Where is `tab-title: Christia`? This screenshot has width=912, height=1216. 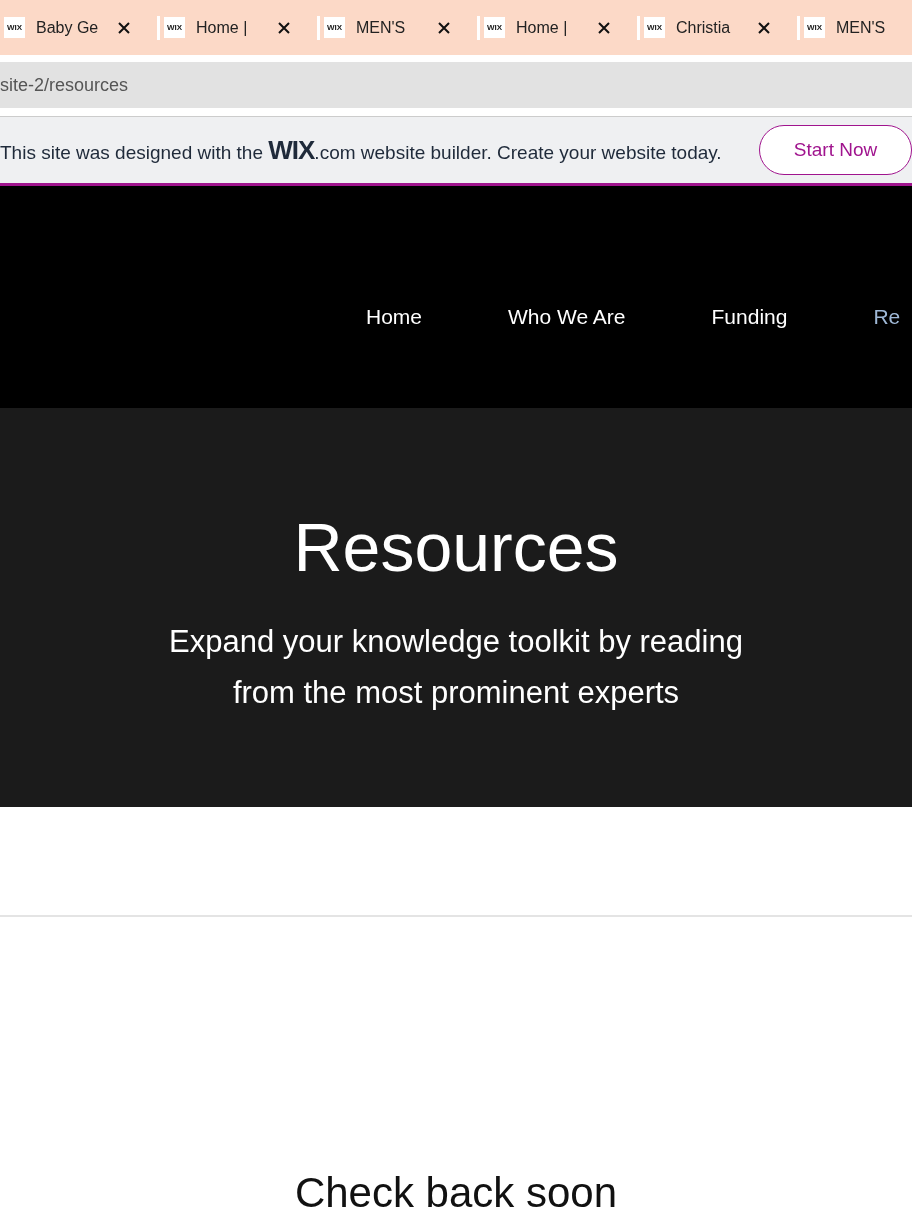
tab-title: Christia is located at coordinates (704, 27).